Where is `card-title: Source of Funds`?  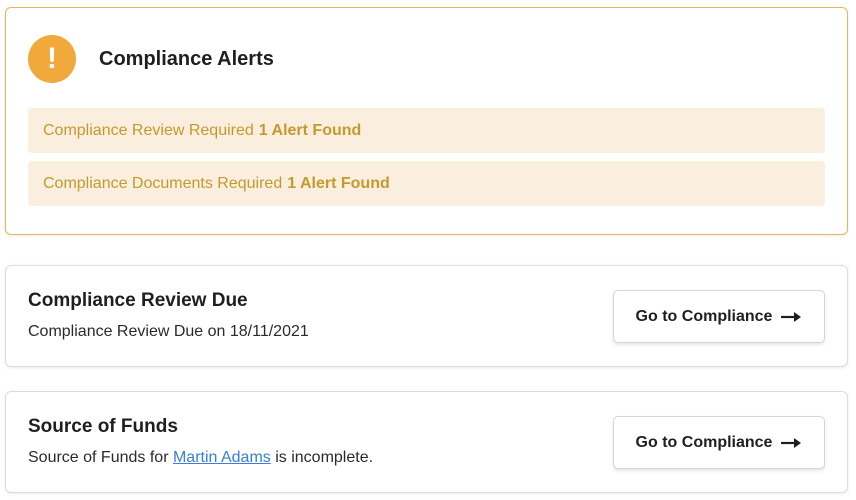
card-title: Source of Funds is located at coordinates (103, 426).